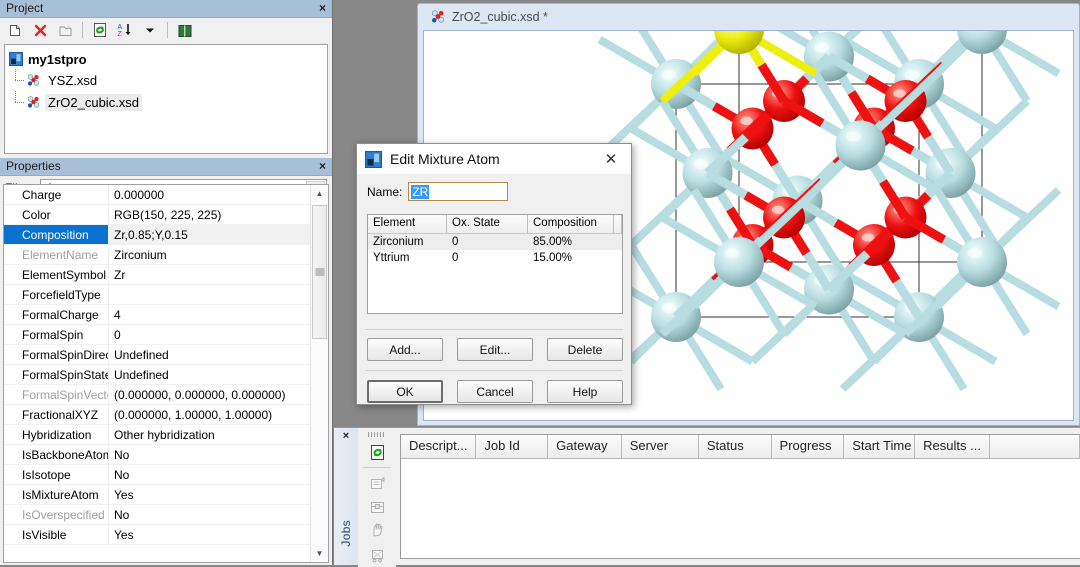  What do you see at coordinates (660, 446) in the screenshot?
I see `jobs-column-header: Server` at bounding box center [660, 446].